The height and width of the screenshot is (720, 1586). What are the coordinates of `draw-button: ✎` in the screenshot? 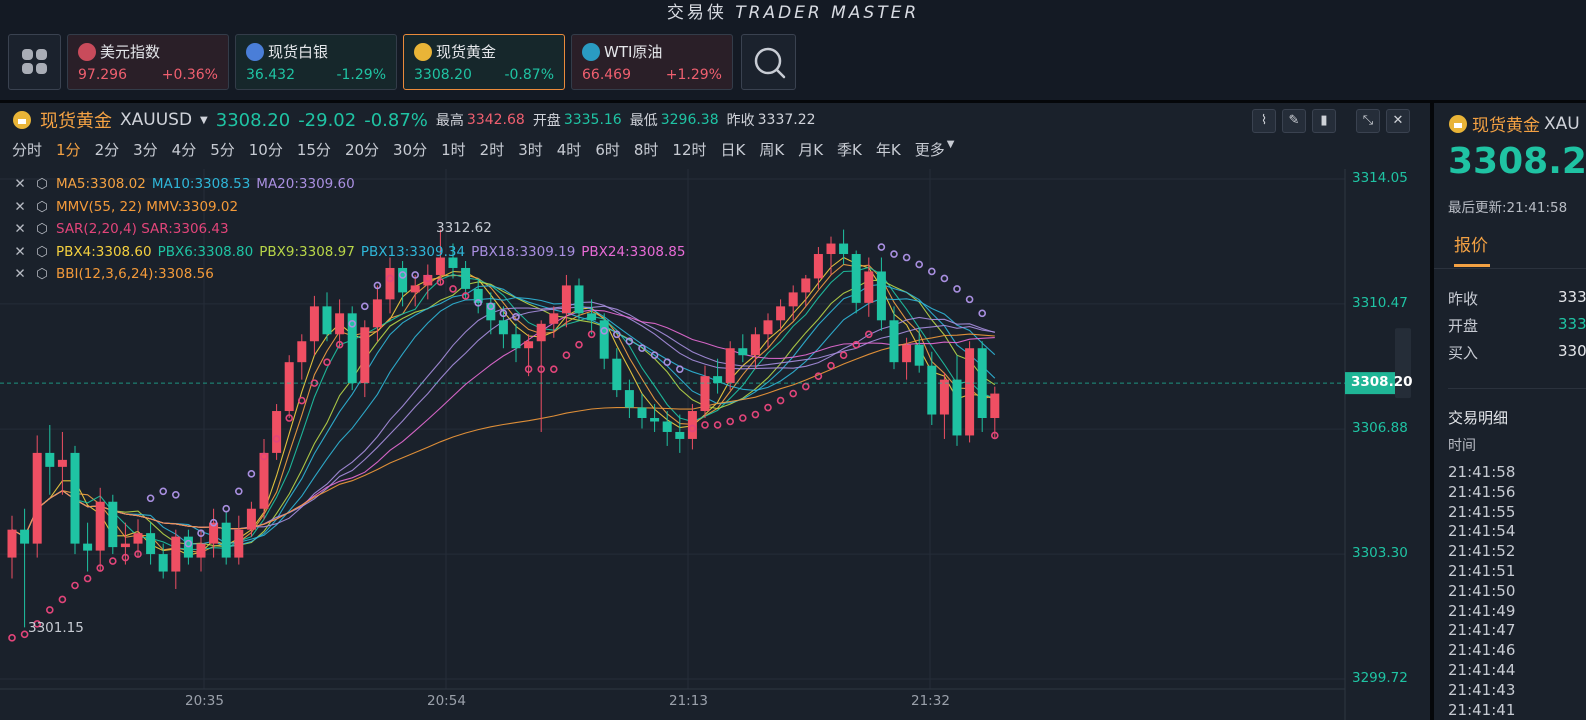 It's located at (1294, 121).